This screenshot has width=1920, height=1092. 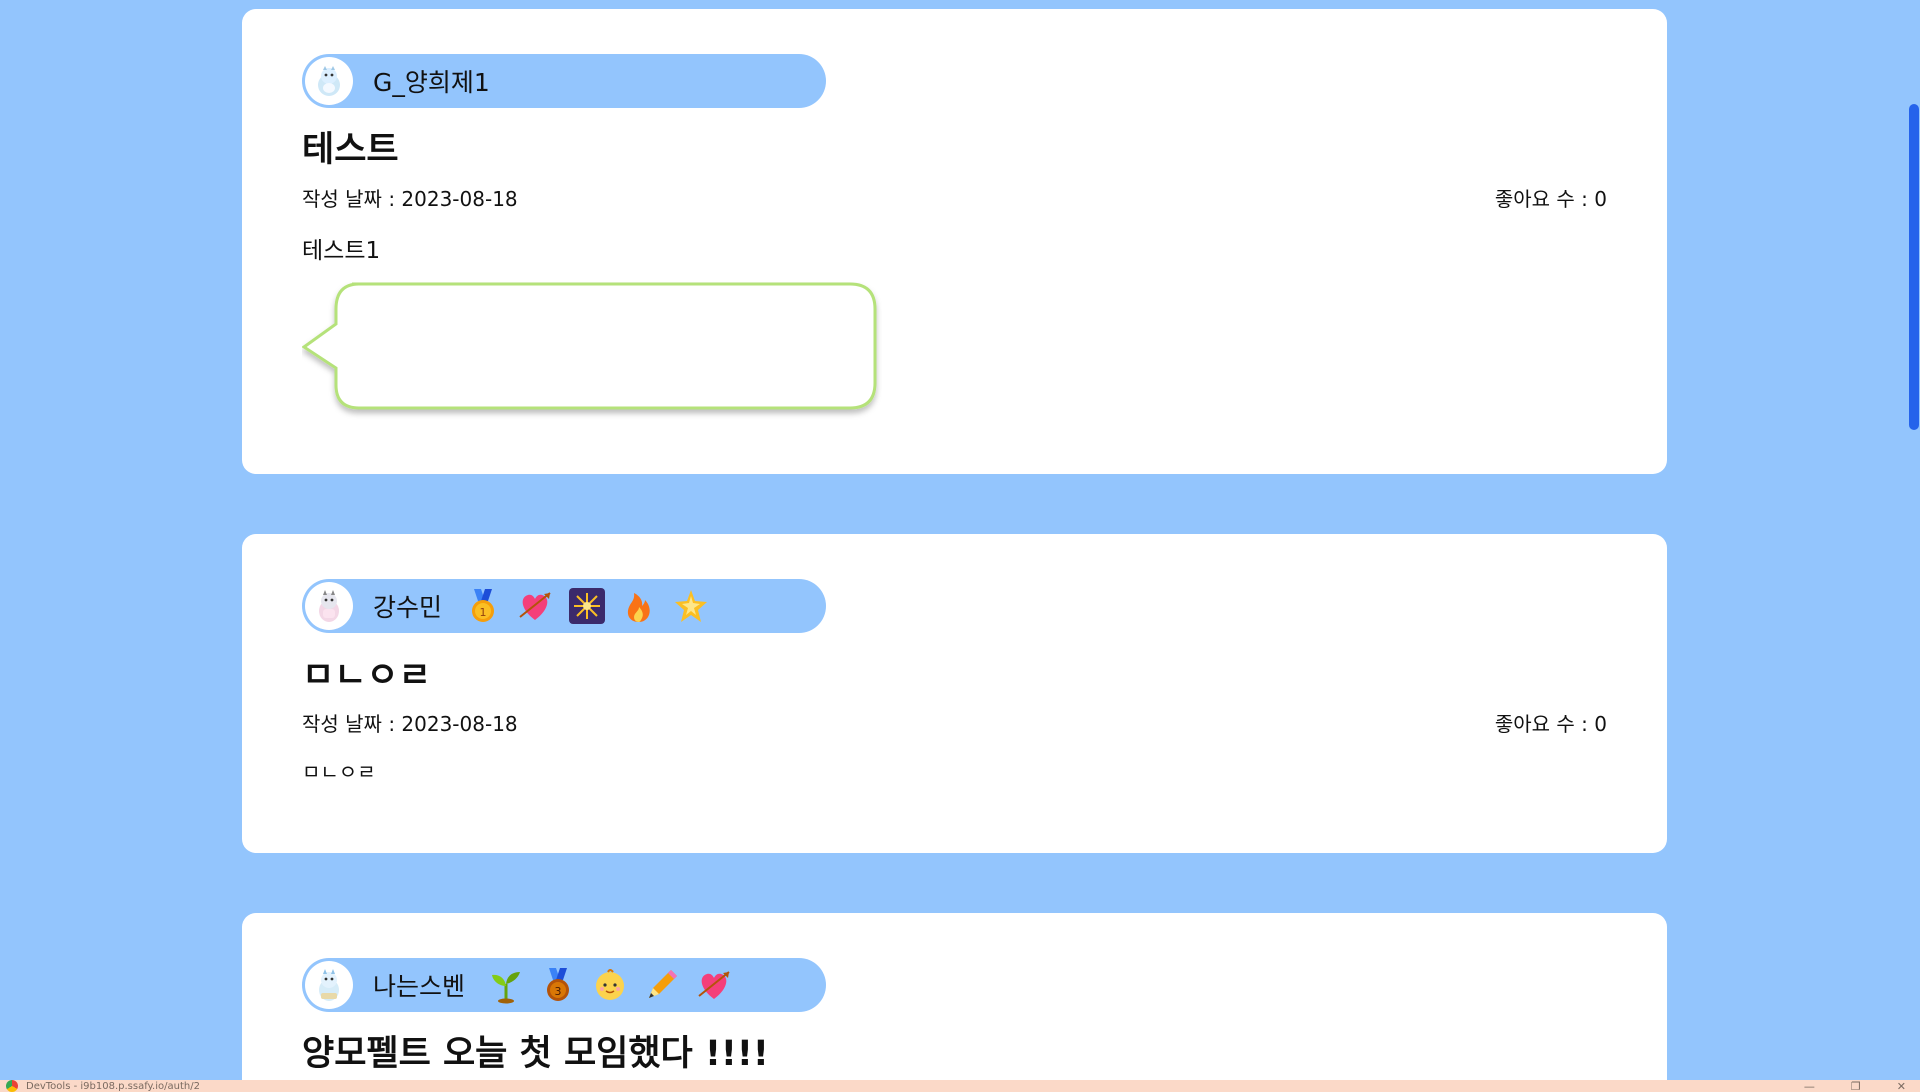 I want to click on author-pill: G_양희제1, so click(x=564, y=81).